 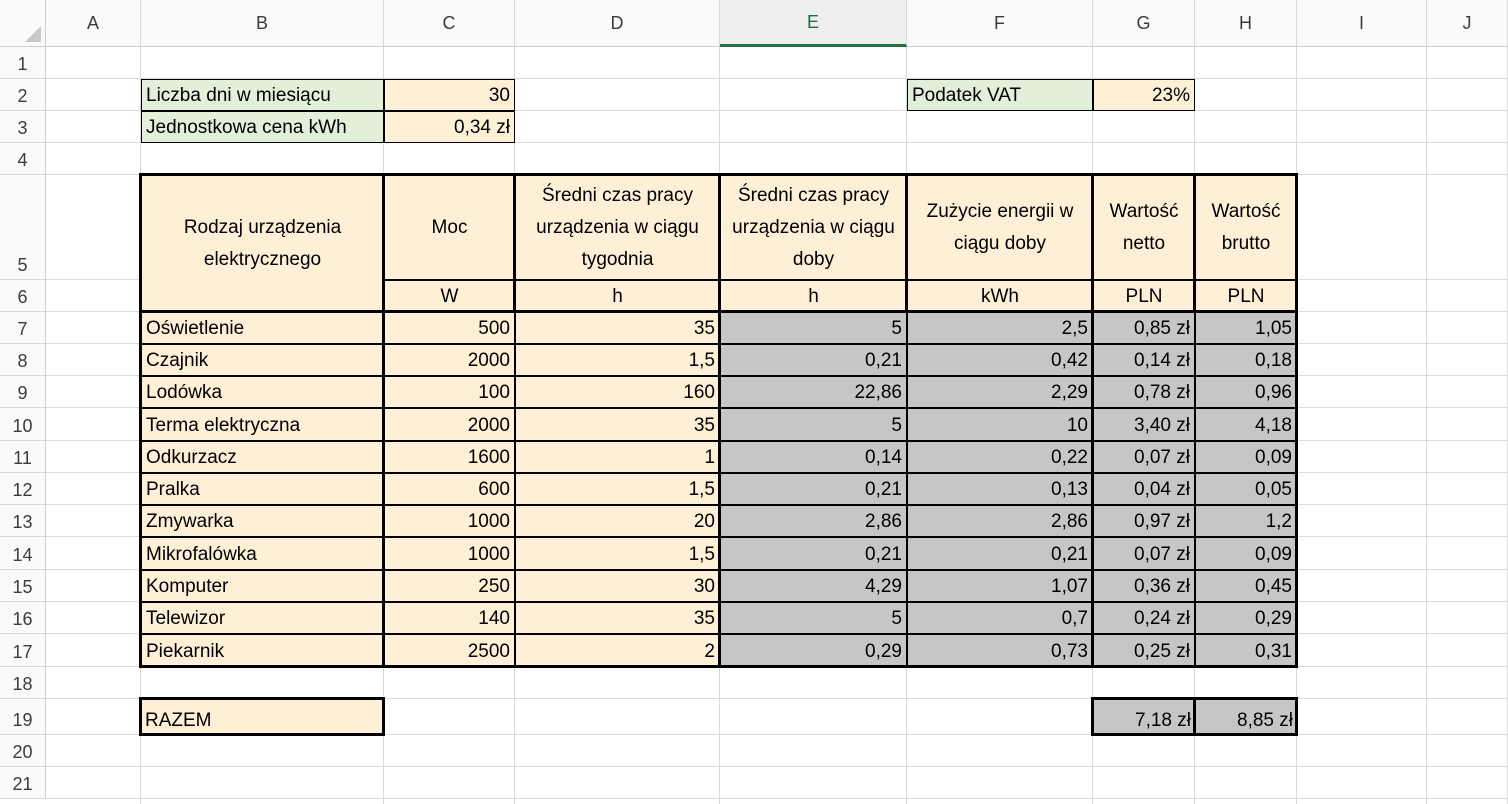 What do you see at coordinates (23, 489) in the screenshot?
I see `row-header-12: 12` at bounding box center [23, 489].